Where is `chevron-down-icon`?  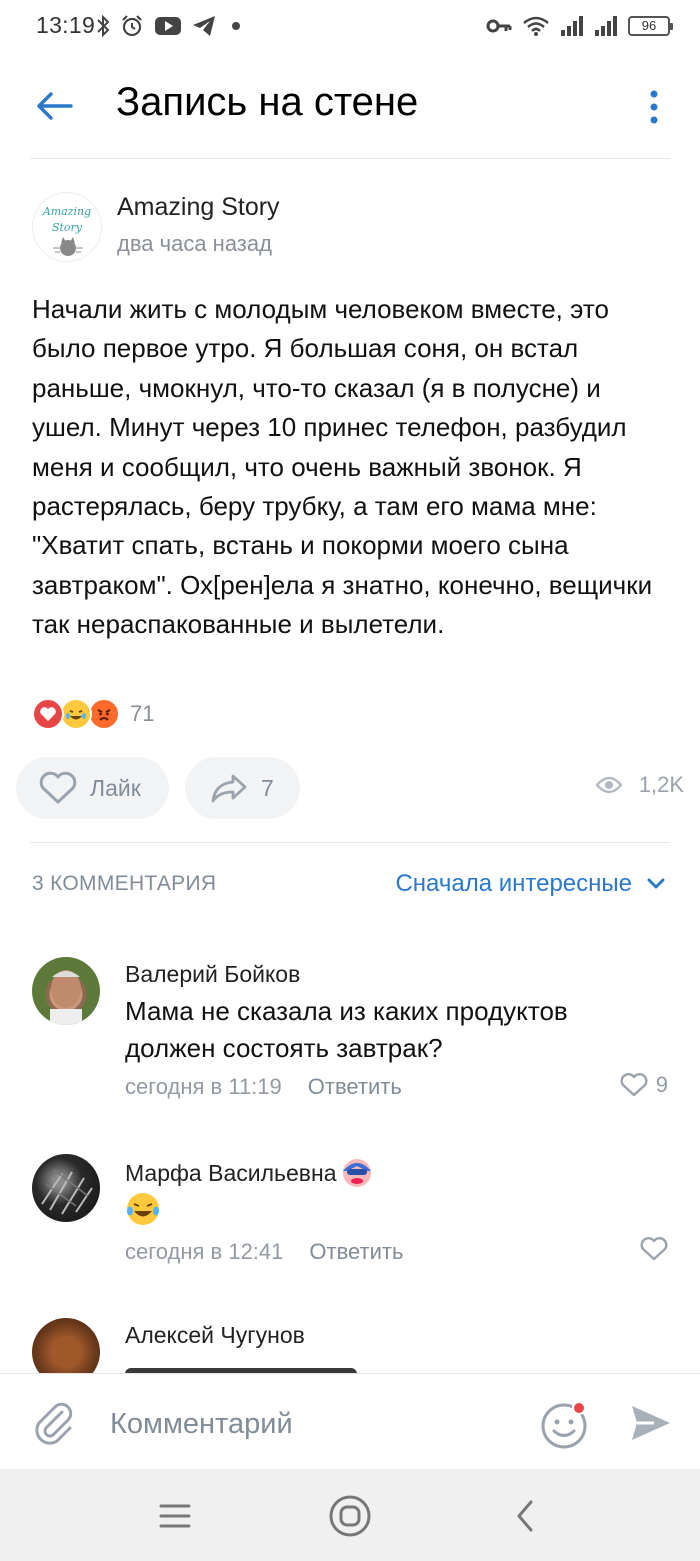
chevron-down-icon is located at coordinates (656, 883).